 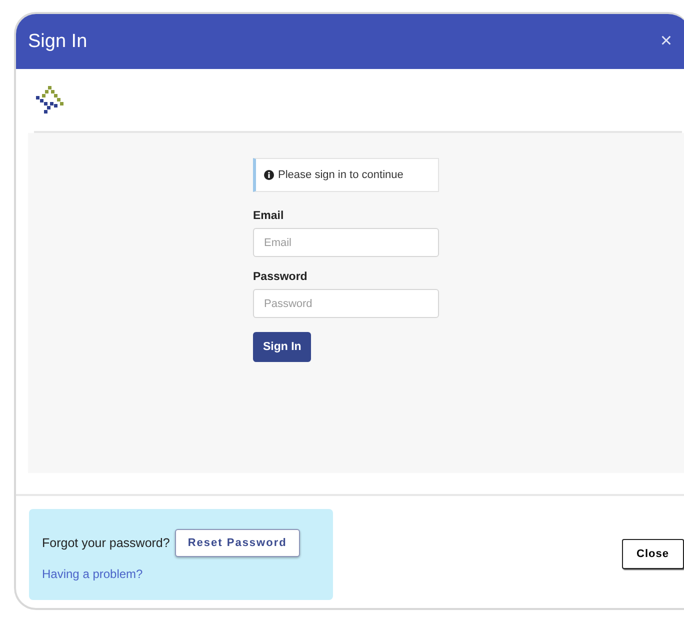 I want to click on reset-password-button: Reset Password, so click(x=237, y=543).